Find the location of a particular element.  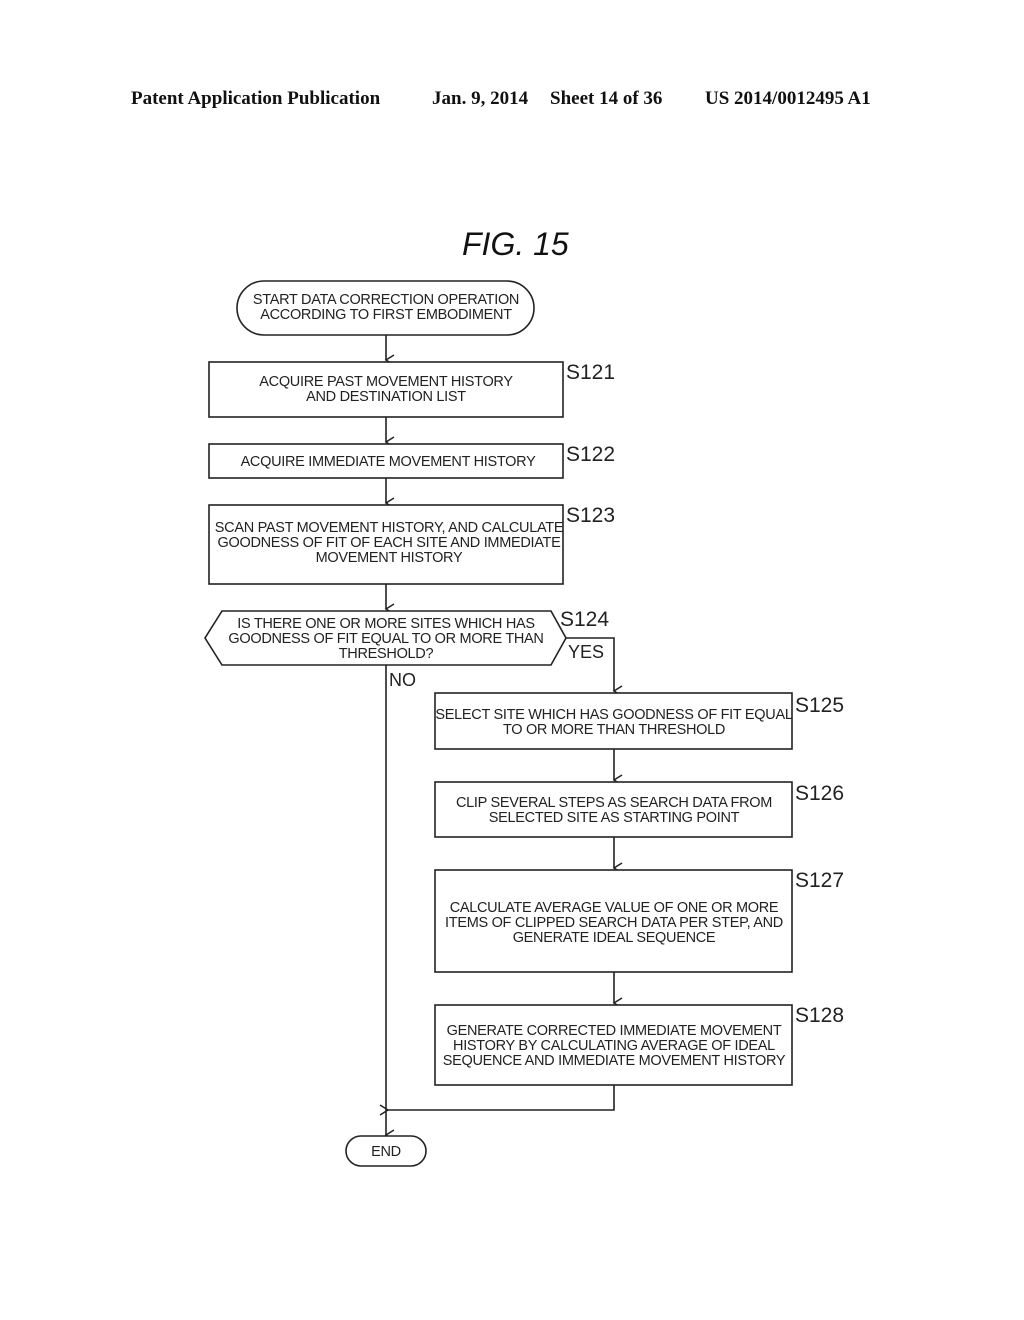

end-label: END is located at coordinates (386, 1152).